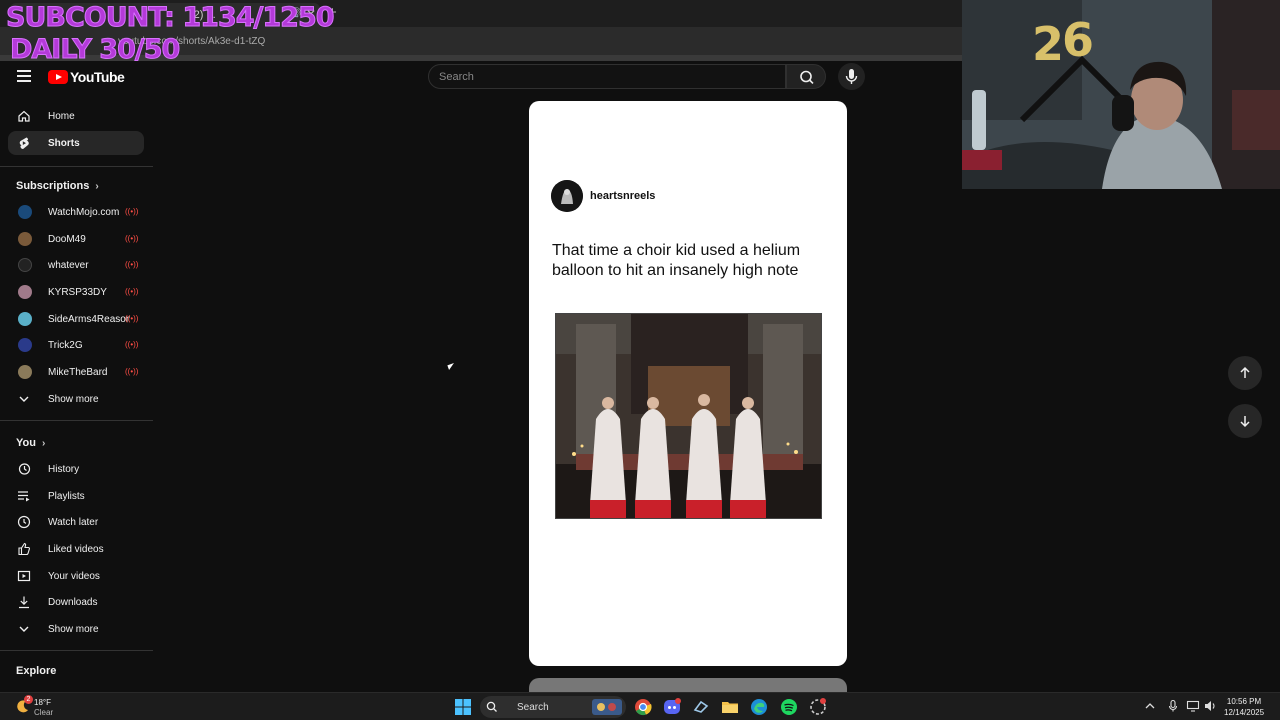 This screenshot has height=720, width=1280. What do you see at coordinates (607, 707) in the screenshot?
I see `search-highlight-icon` at bounding box center [607, 707].